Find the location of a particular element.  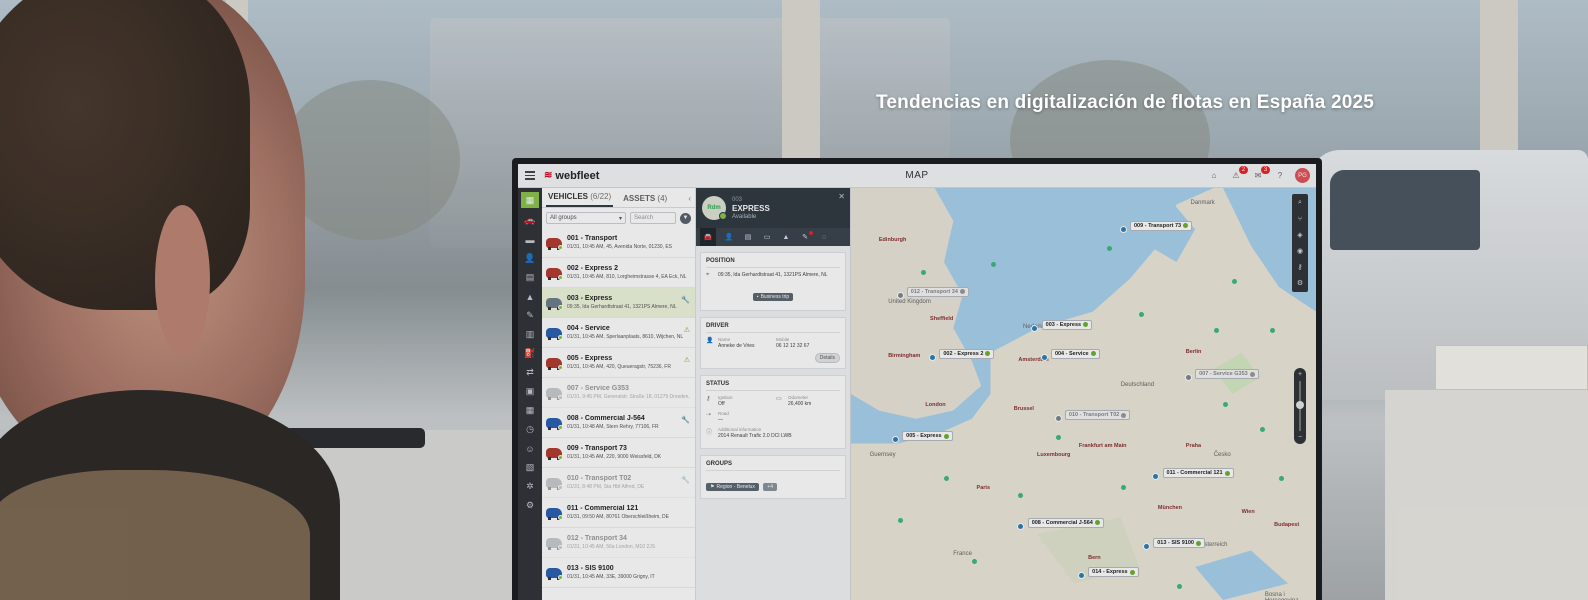

zoom-control: + − is located at coordinates (1300, 406).